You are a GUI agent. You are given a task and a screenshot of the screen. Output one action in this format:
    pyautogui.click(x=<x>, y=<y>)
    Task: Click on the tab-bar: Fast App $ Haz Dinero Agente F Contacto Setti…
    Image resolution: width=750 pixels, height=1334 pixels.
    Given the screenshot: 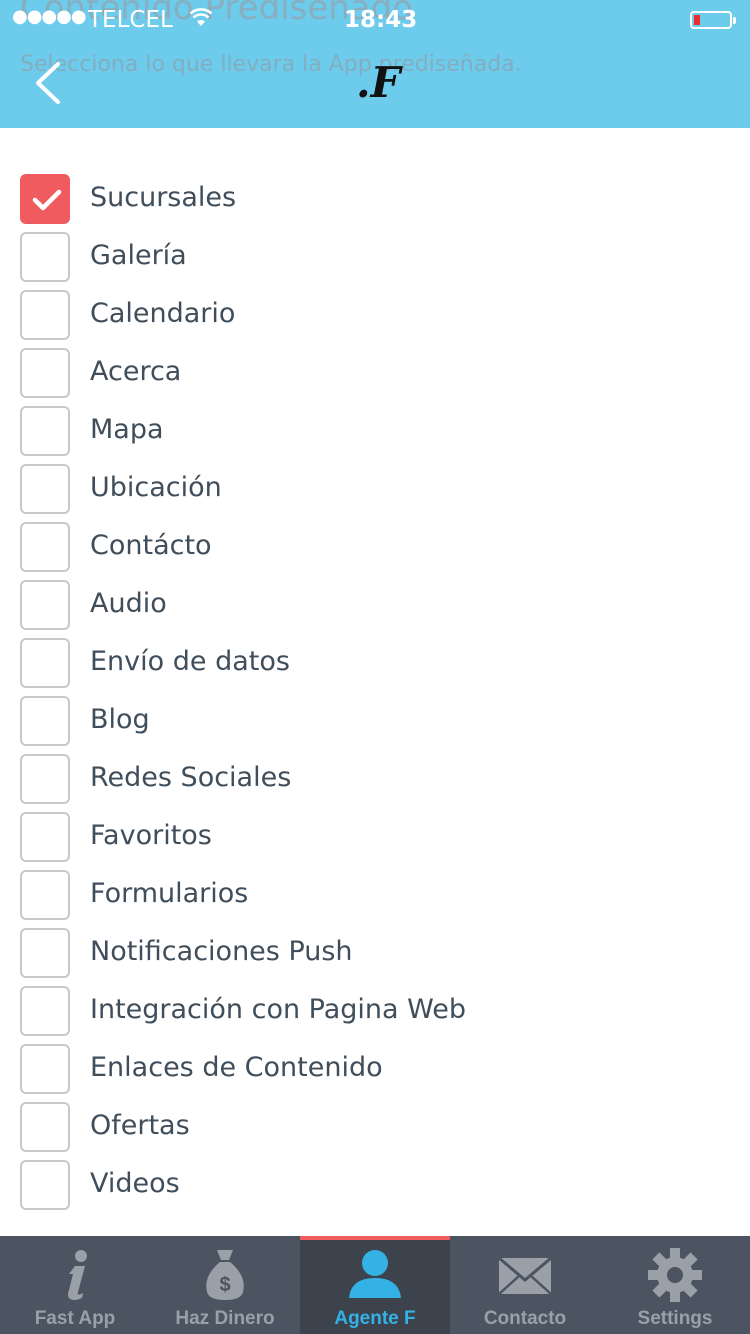 What is the action you would take?
    pyautogui.click(x=375, y=1285)
    